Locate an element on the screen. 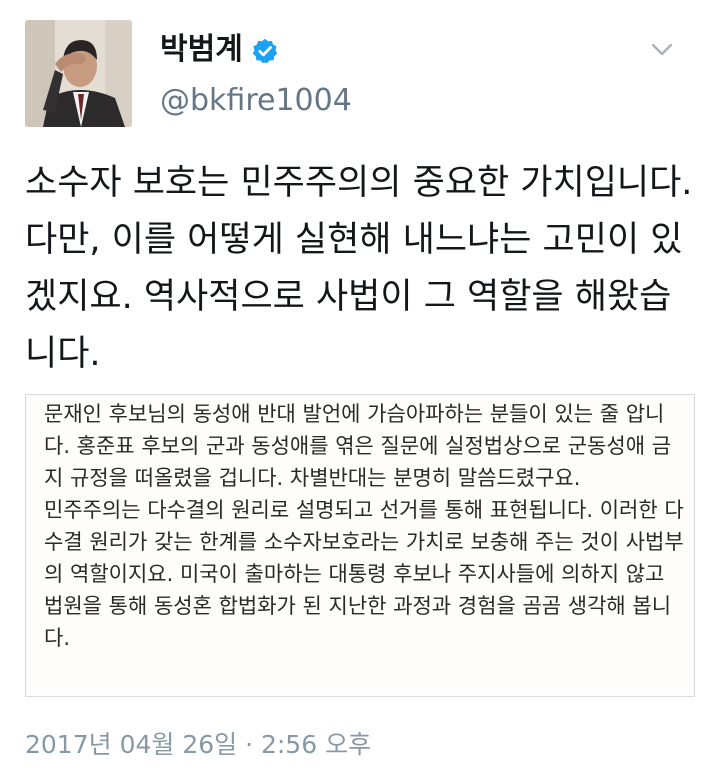 The image size is (720, 774). author-avatar is located at coordinates (78, 73).